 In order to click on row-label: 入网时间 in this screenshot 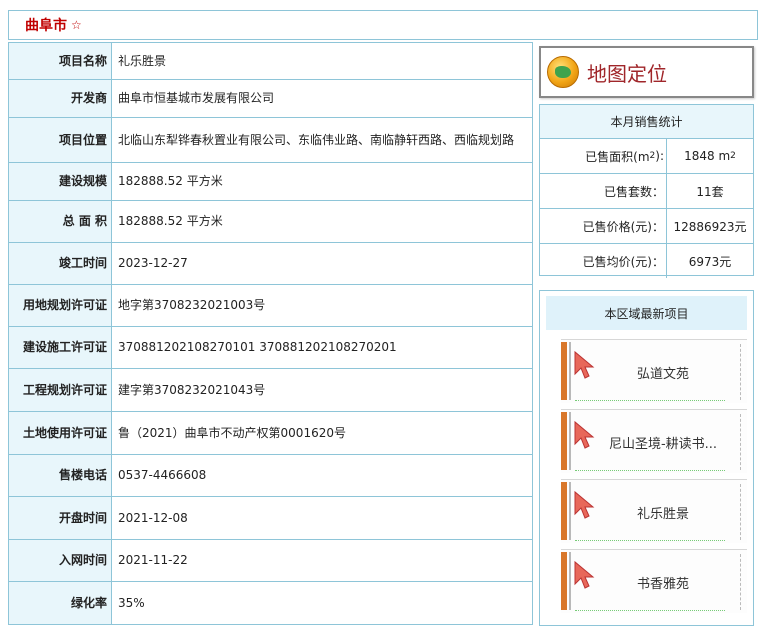, I will do `click(60, 560)`.